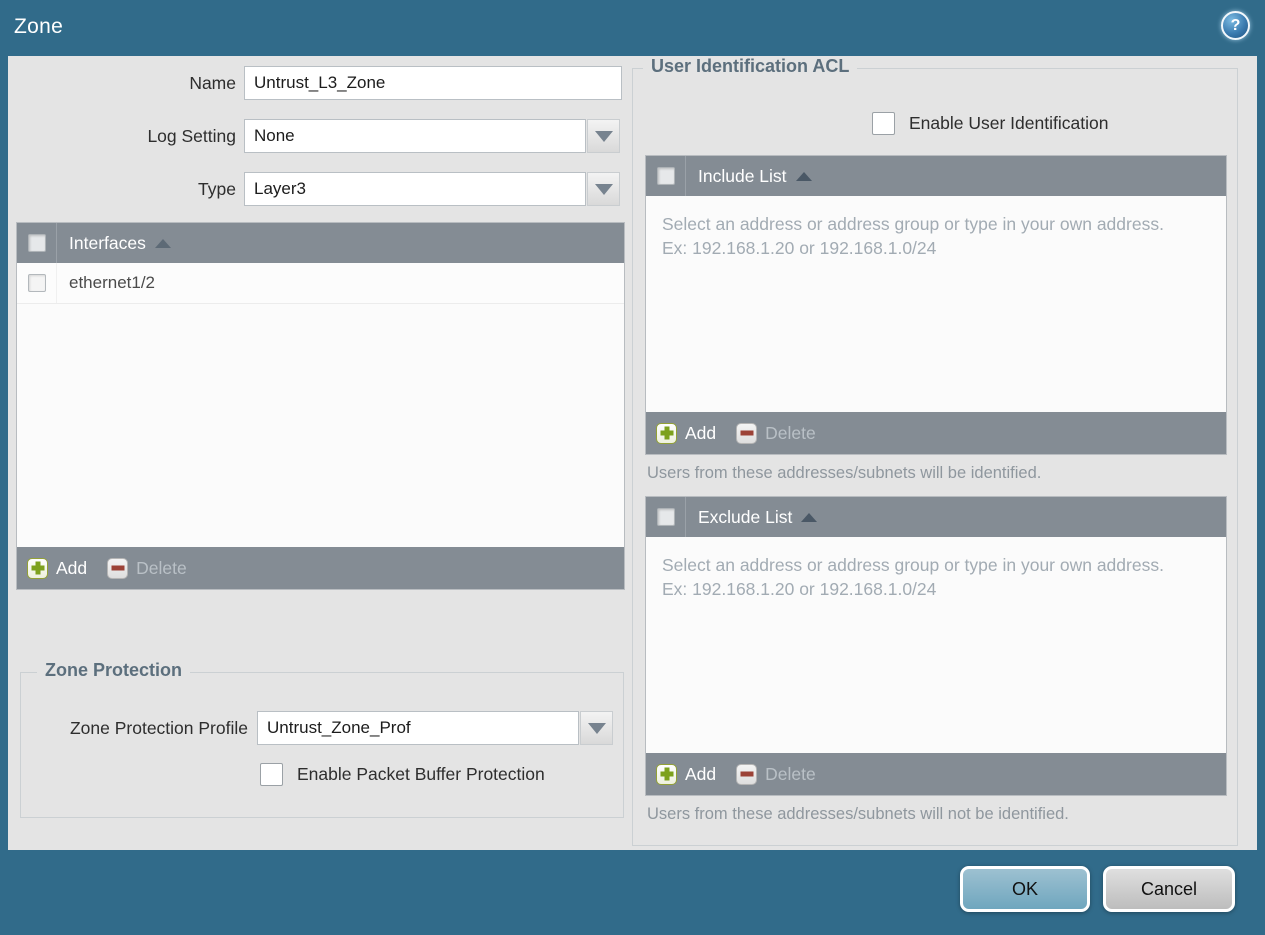 This screenshot has width=1265, height=935. I want to click on dialog-title: Zone, so click(39, 26).